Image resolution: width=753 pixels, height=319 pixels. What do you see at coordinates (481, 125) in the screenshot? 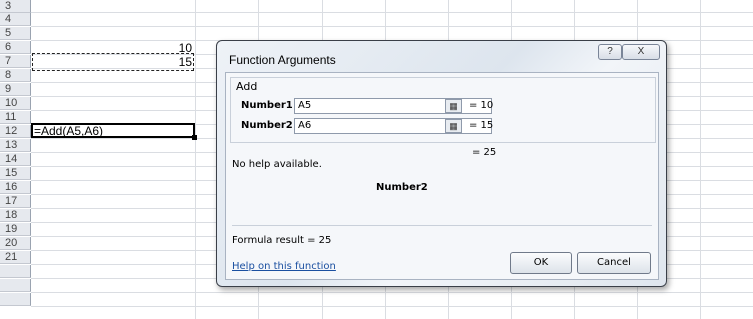
I see `number2-value: = 15` at bounding box center [481, 125].